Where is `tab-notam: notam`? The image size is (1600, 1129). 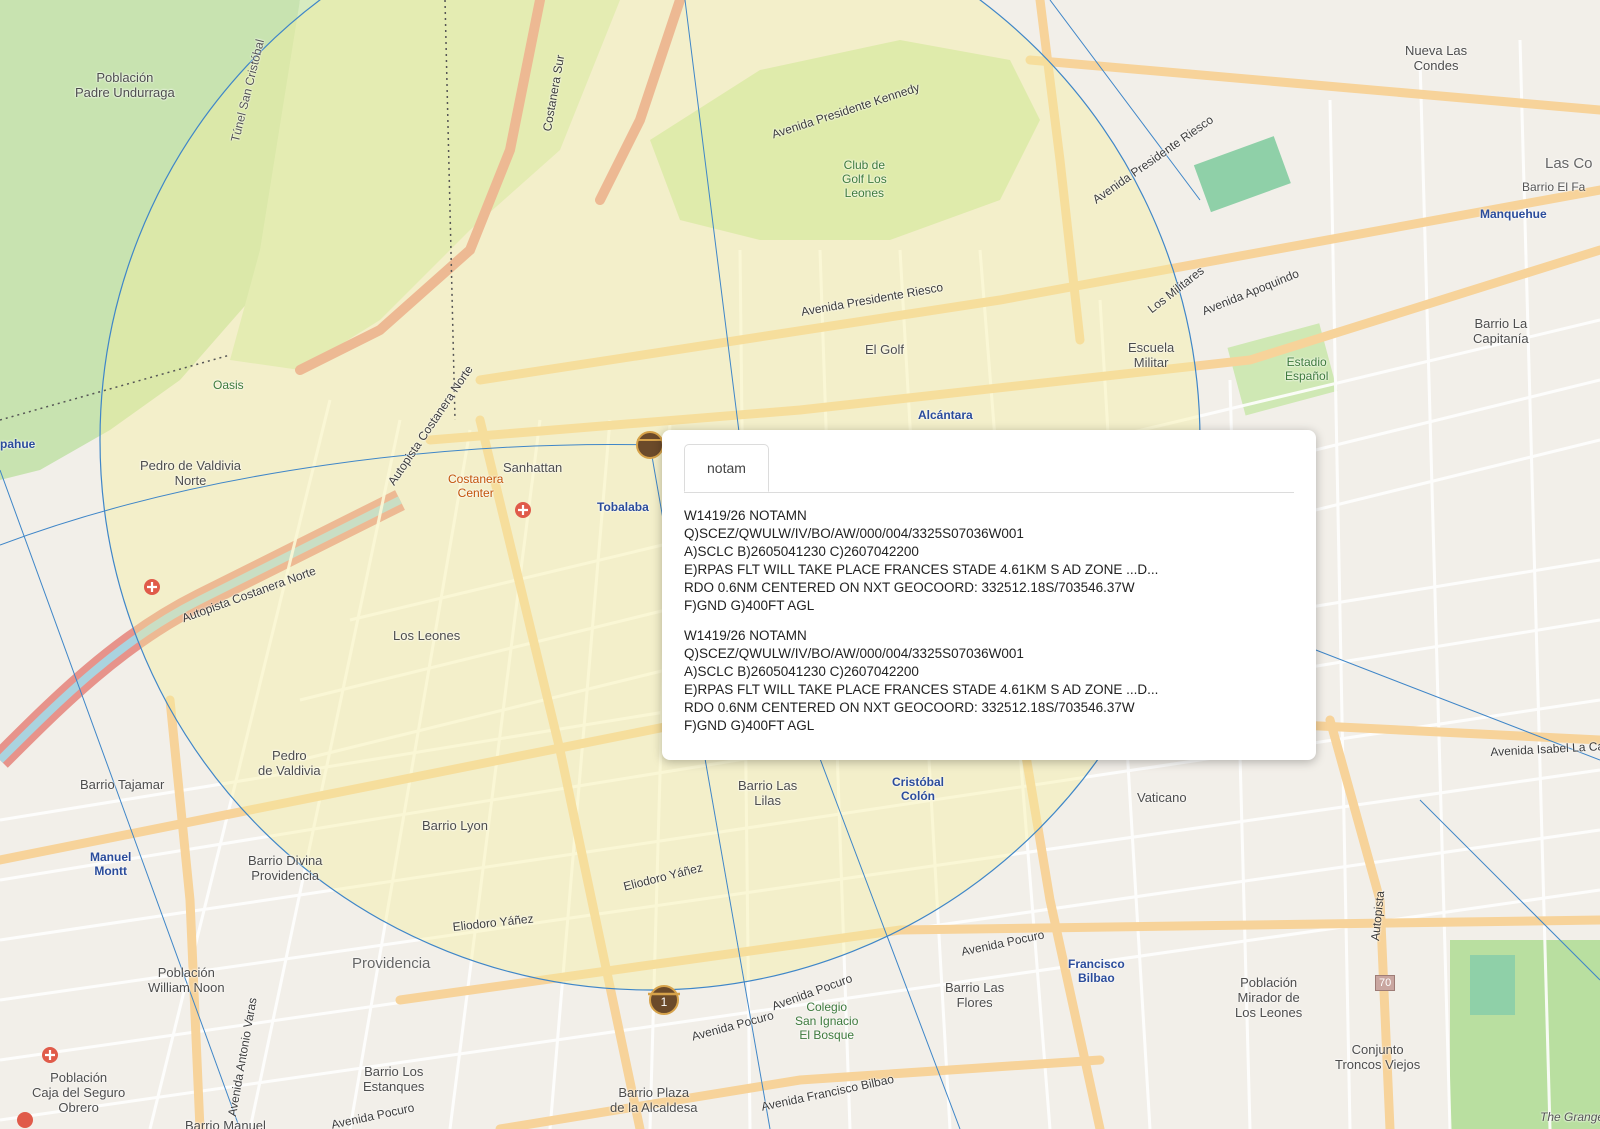 tab-notam: notam is located at coordinates (726, 468).